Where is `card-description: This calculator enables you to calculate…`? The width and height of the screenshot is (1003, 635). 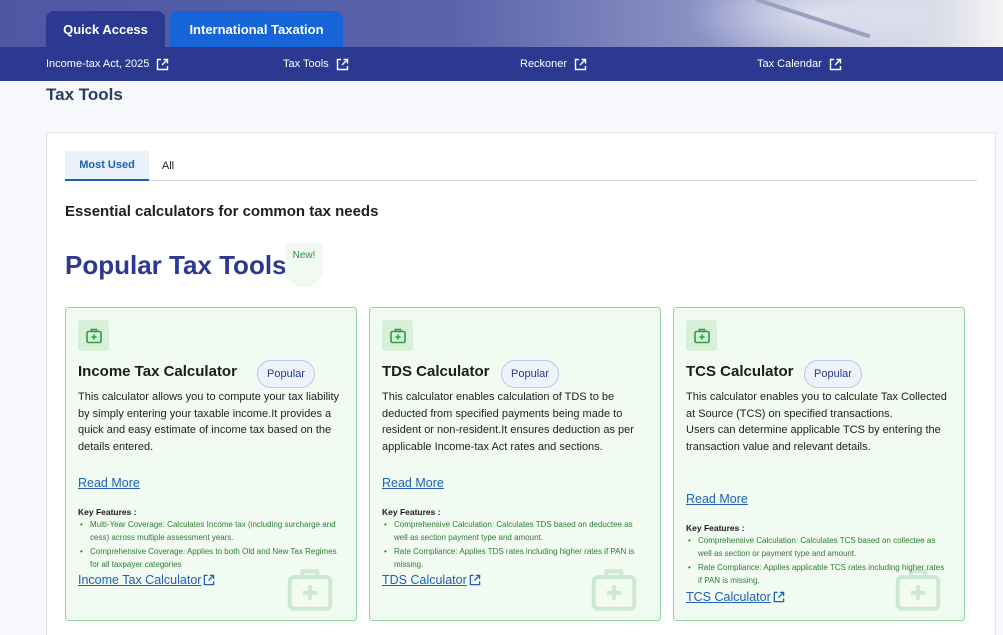
card-description: This calculator enables you to calculate… is located at coordinates (816, 422).